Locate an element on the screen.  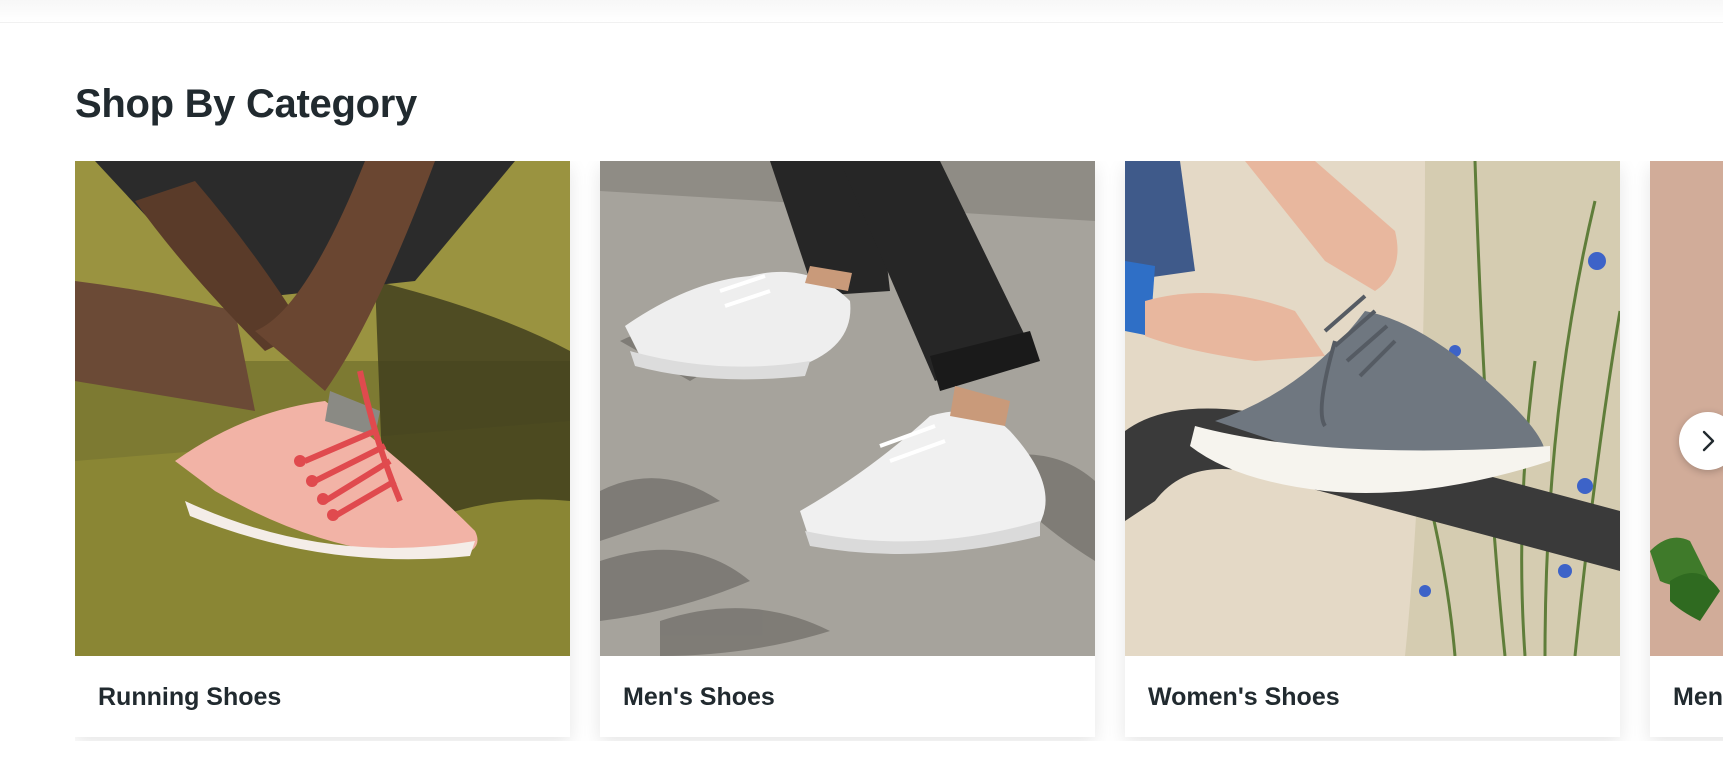
category-label: Men's Apparel is located at coordinates (1698, 697).